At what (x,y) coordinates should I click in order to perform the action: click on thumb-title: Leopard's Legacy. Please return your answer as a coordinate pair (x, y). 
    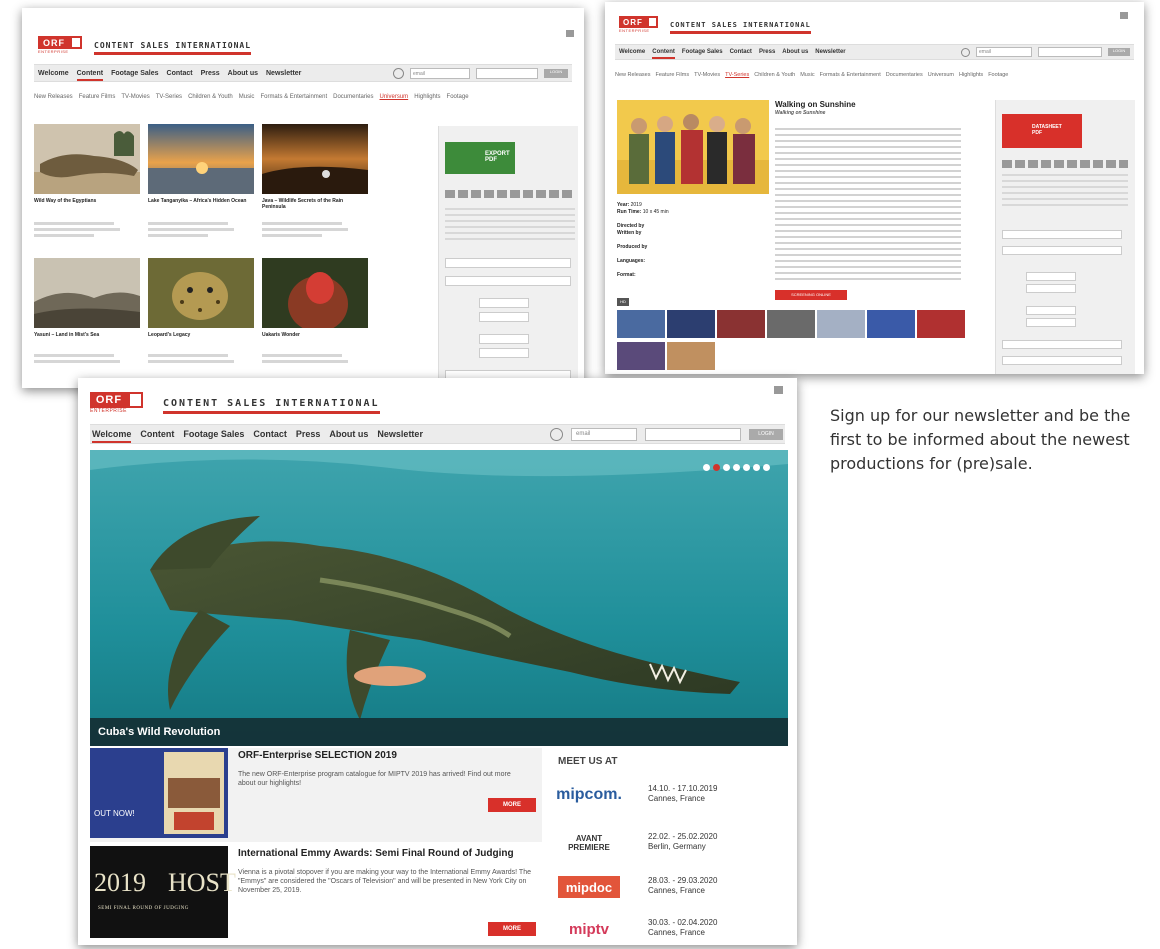
    Looking at the image, I should click on (198, 335).